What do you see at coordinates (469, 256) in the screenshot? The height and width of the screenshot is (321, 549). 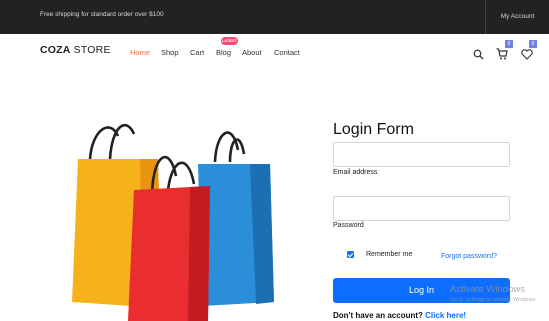 I see `forgot-password-link: Forgot password?` at bounding box center [469, 256].